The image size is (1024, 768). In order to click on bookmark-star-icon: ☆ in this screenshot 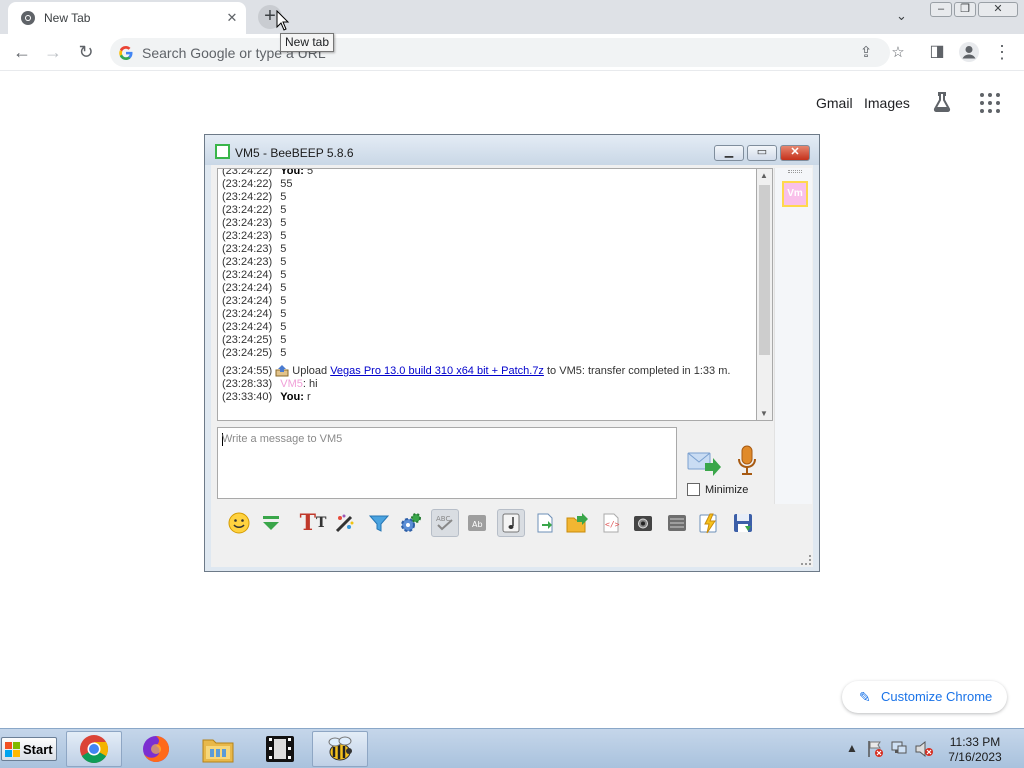, I will do `click(898, 53)`.